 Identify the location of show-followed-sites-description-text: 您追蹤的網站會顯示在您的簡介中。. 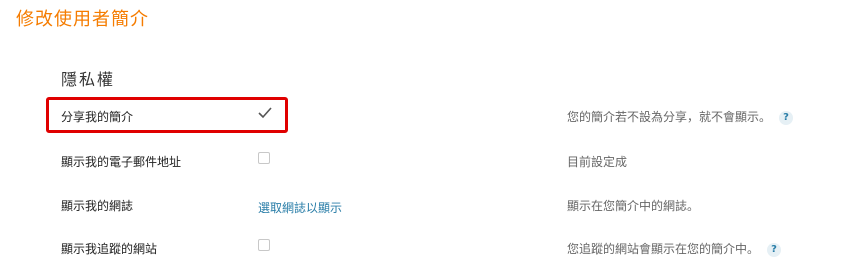
(663, 249).